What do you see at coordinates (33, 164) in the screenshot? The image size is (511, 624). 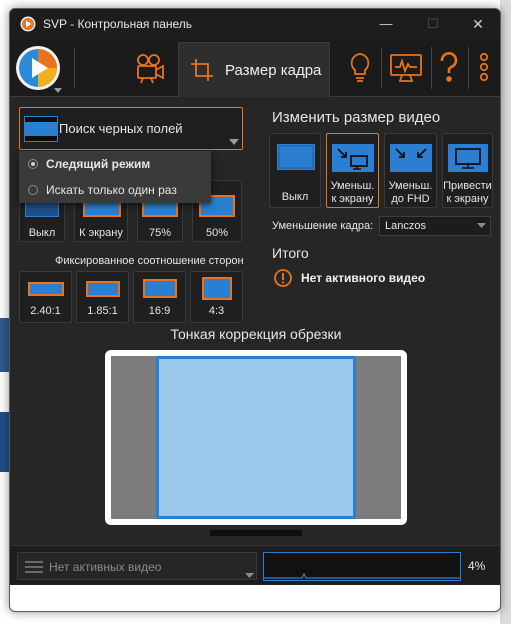 I see `radio-selected-icon` at bounding box center [33, 164].